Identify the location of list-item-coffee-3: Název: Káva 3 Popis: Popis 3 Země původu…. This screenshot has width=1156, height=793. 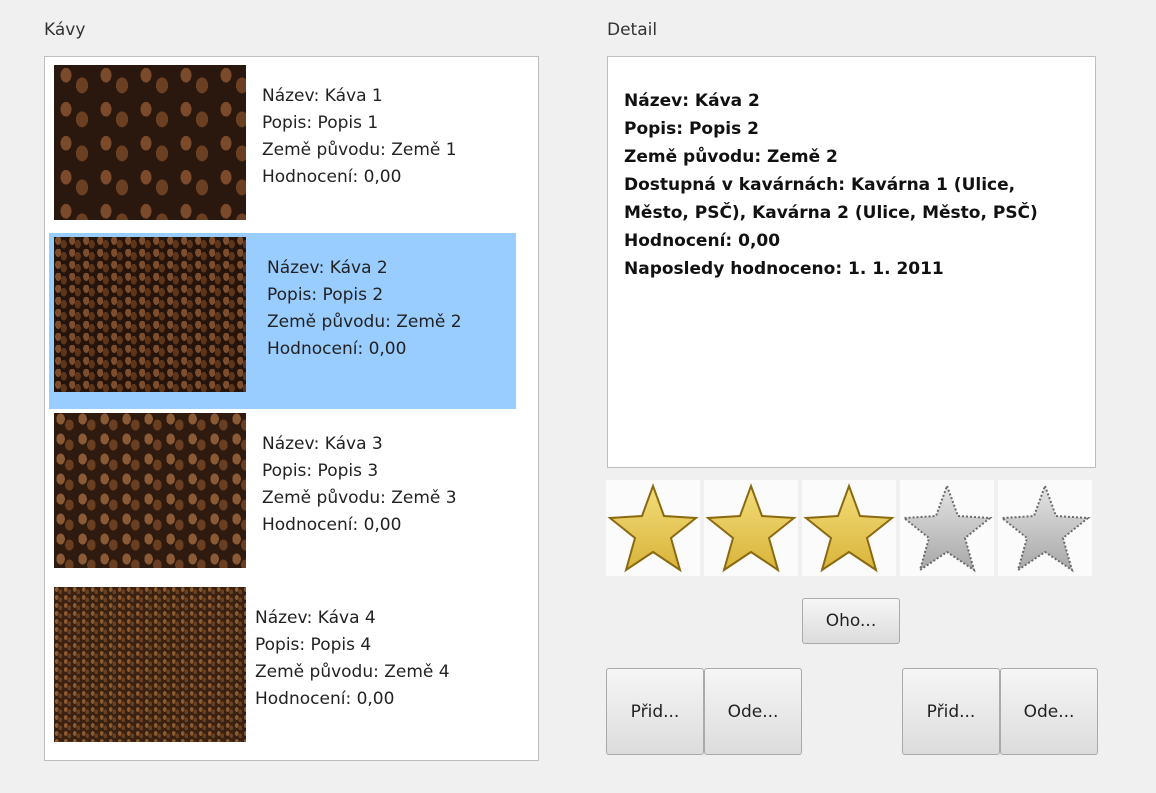
(282, 495).